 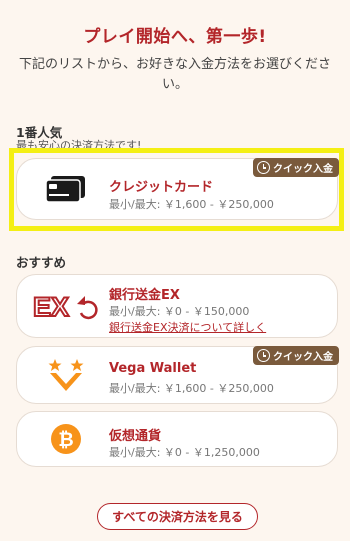 What do you see at coordinates (184, 452) in the screenshot?
I see `payment-range: 最小/最大: ￥0 - ￥1,250,000` at bounding box center [184, 452].